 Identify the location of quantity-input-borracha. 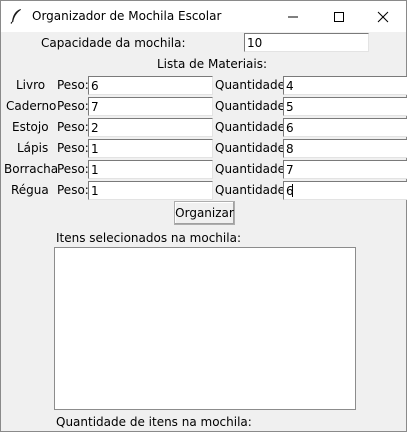
(345, 169).